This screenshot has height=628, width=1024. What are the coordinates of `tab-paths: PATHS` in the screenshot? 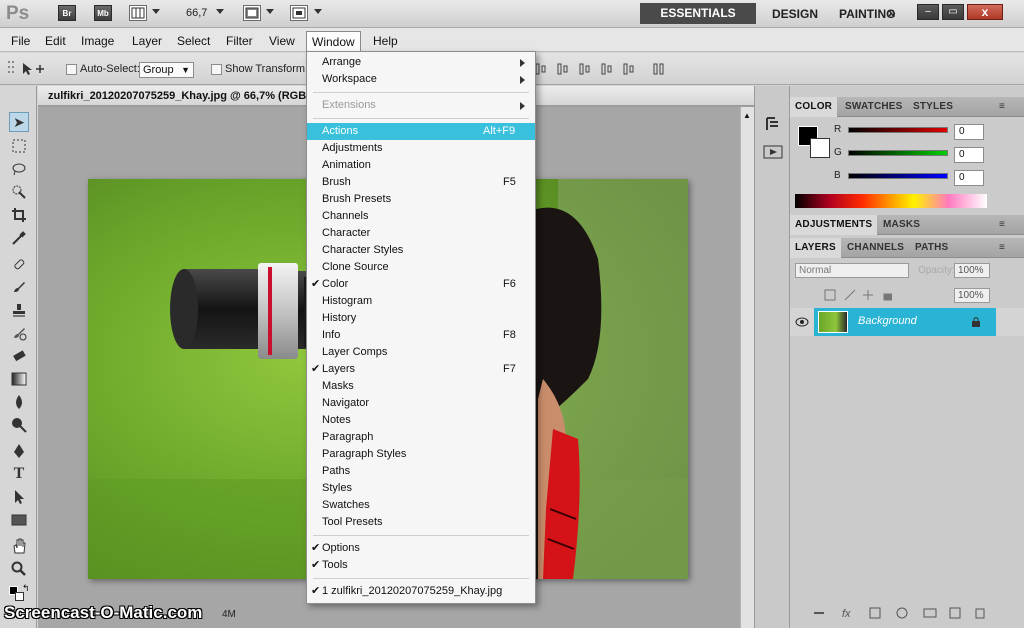 It's located at (931, 248).